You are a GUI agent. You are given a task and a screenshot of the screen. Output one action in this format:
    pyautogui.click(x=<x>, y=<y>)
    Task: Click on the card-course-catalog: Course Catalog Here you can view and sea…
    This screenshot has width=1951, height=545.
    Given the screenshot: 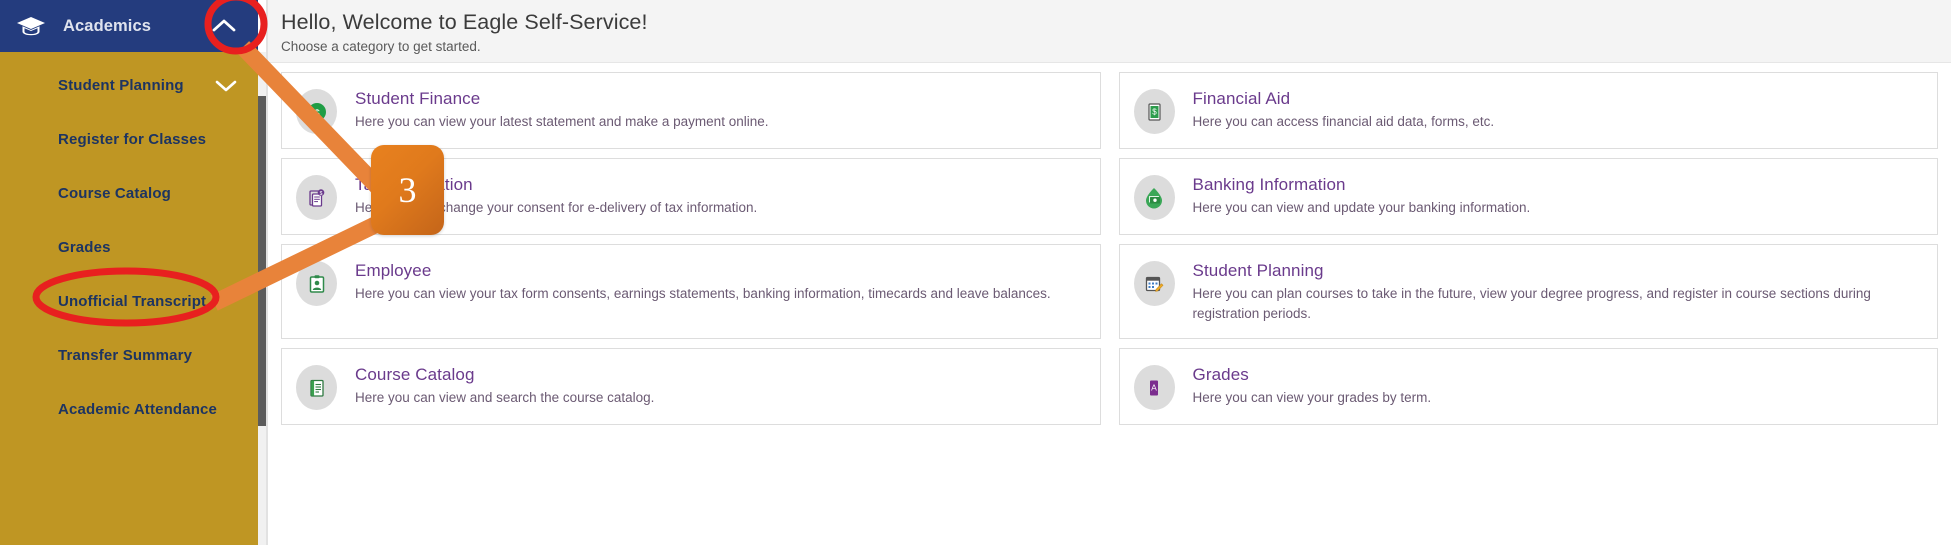 What is the action you would take?
    pyautogui.click(x=691, y=386)
    